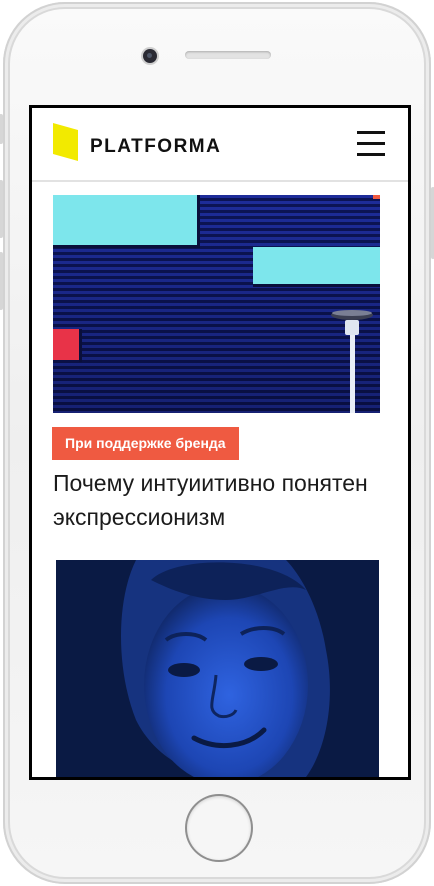 The height and width of the screenshot is (886, 434). What do you see at coordinates (1, 129) in the screenshot?
I see `mute-switch` at bounding box center [1, 129].